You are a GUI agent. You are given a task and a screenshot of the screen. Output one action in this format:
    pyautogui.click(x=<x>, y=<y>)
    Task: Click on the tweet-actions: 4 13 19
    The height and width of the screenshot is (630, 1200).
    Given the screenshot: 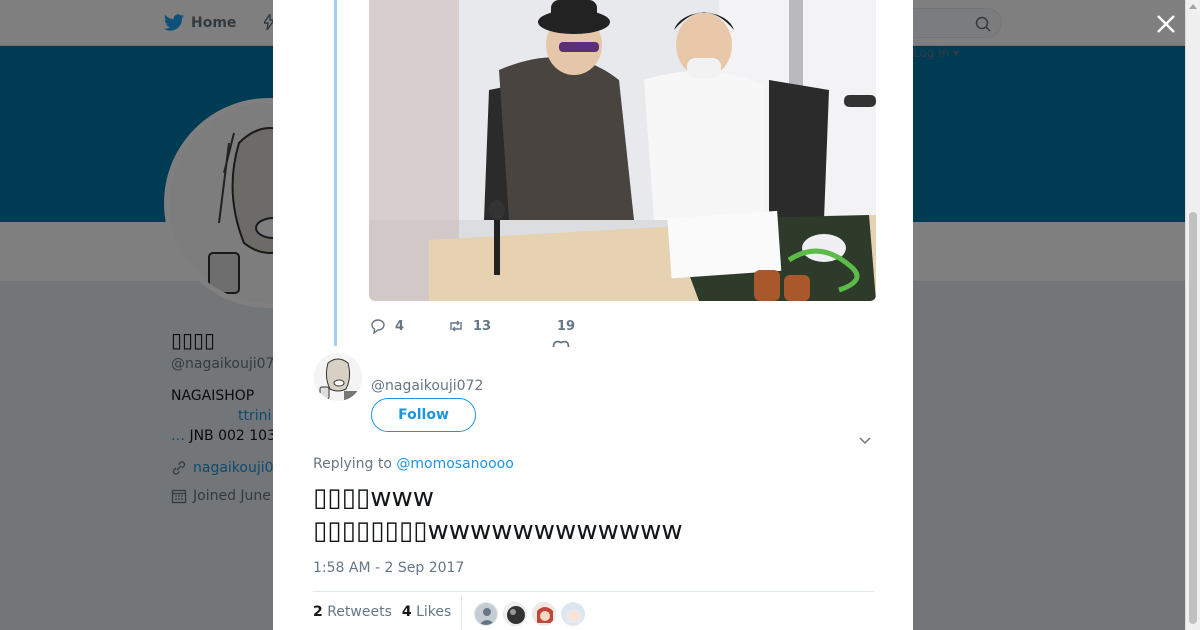 What is the action you would take?
    pyautogui.click(x=472, y=330)
    